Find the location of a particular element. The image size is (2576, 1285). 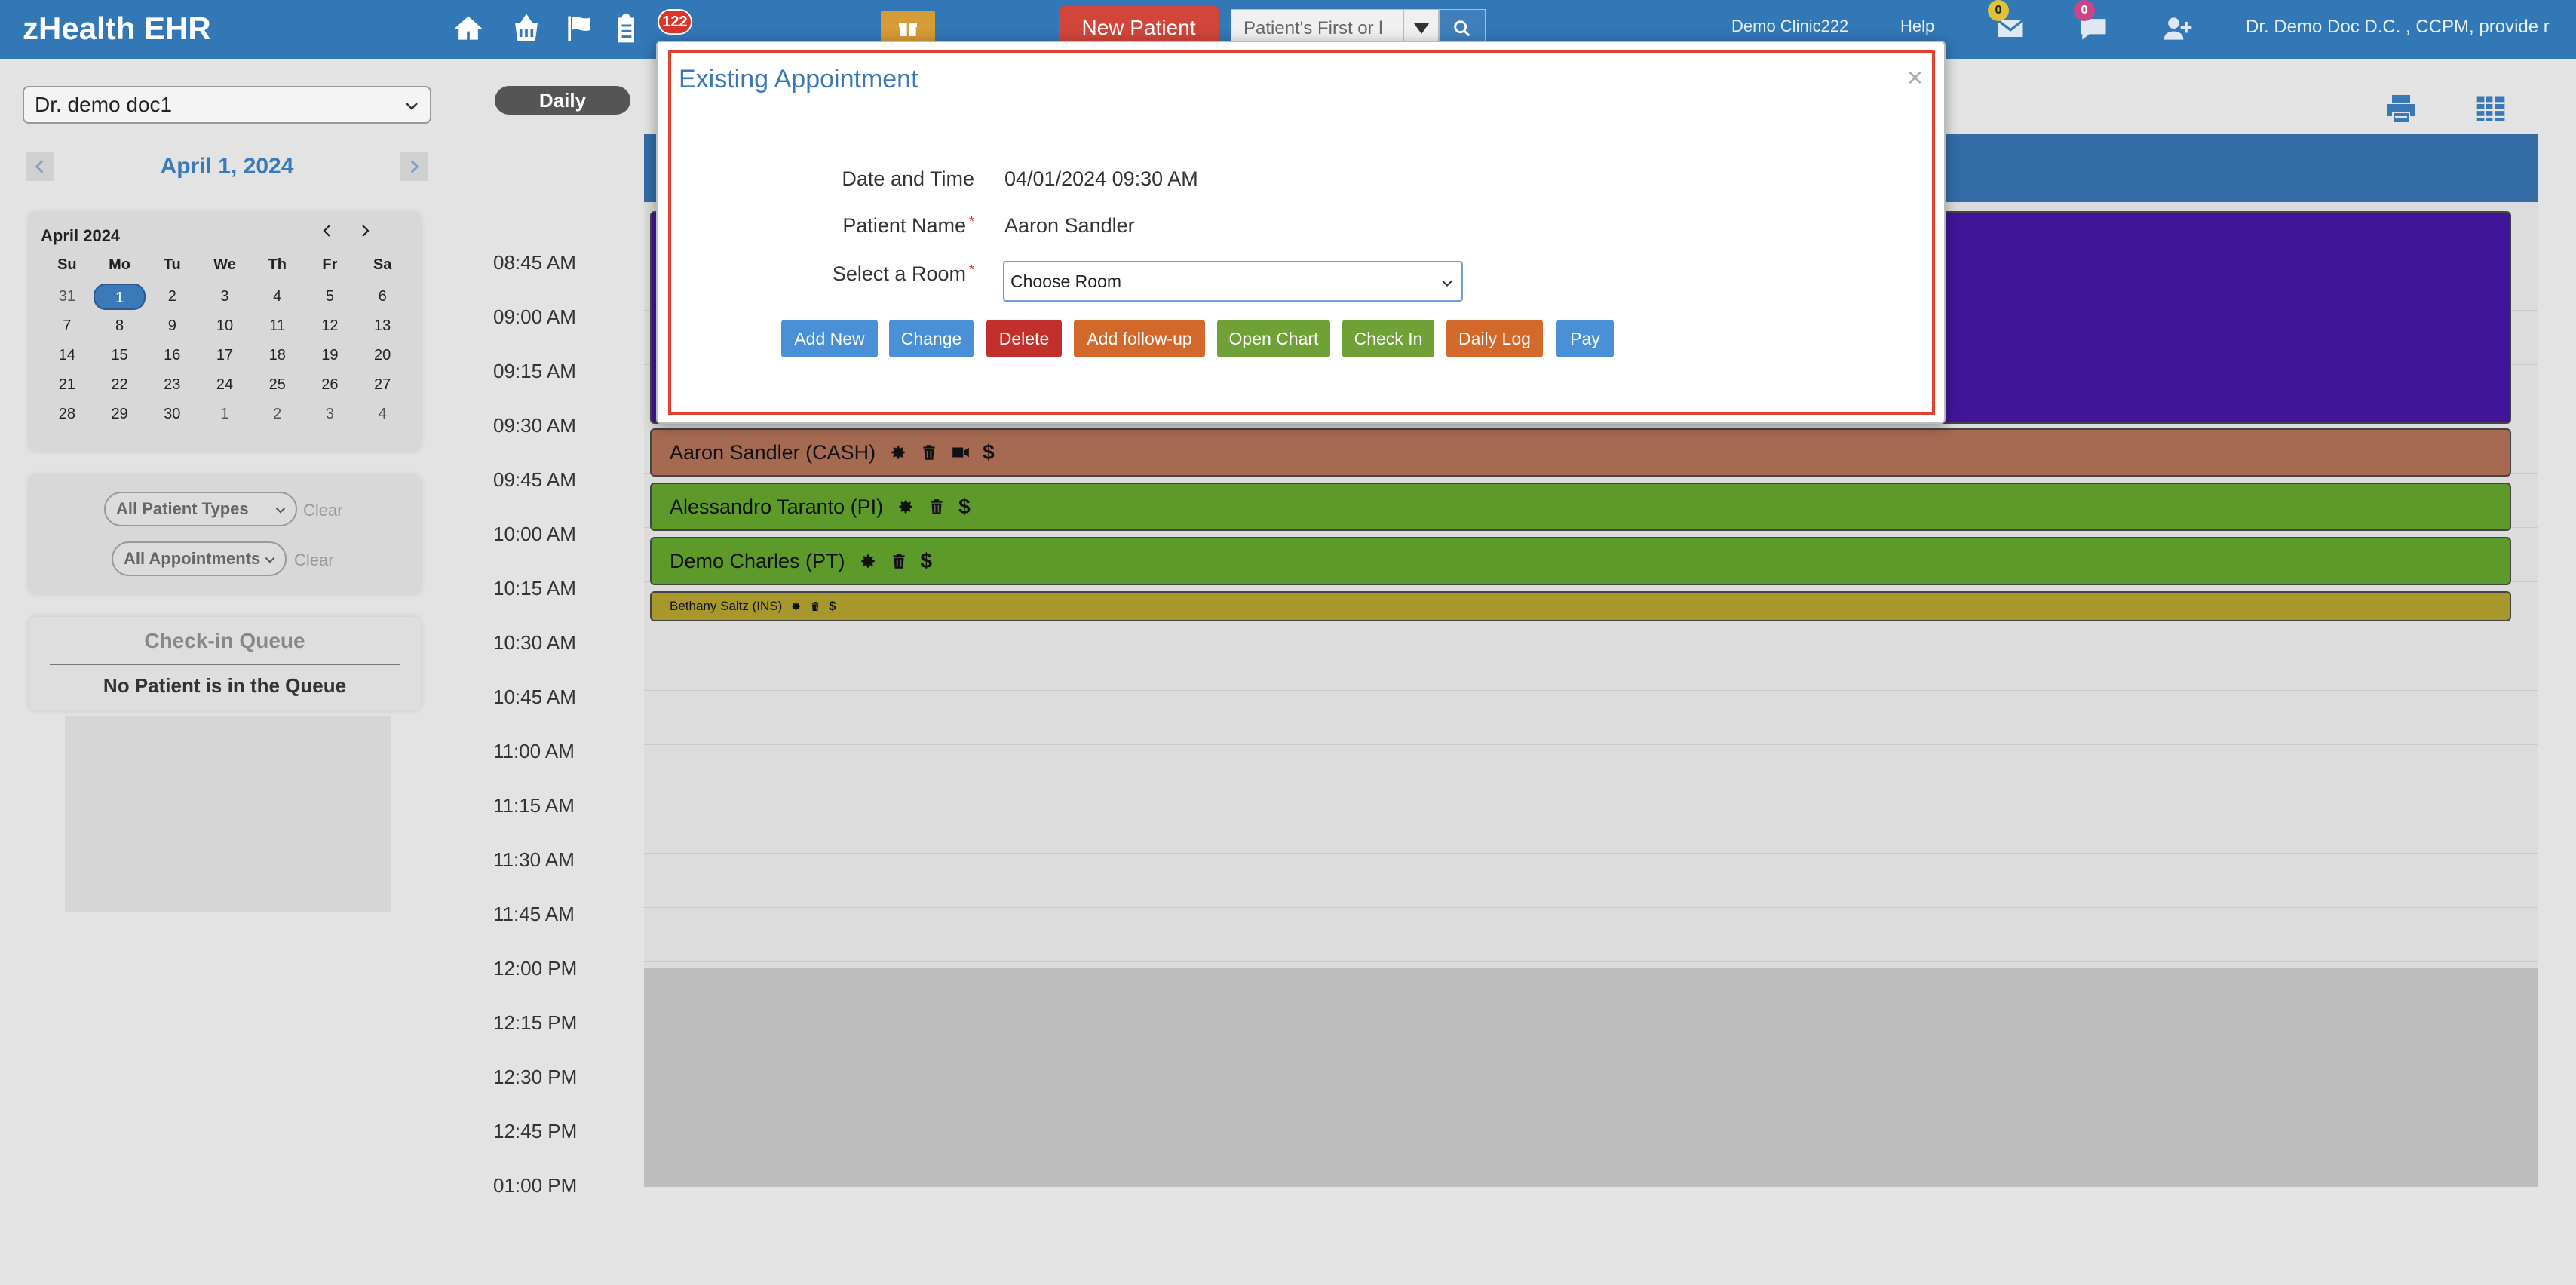

current-date: April 1, 2024 is located at coordinates (227, 166).